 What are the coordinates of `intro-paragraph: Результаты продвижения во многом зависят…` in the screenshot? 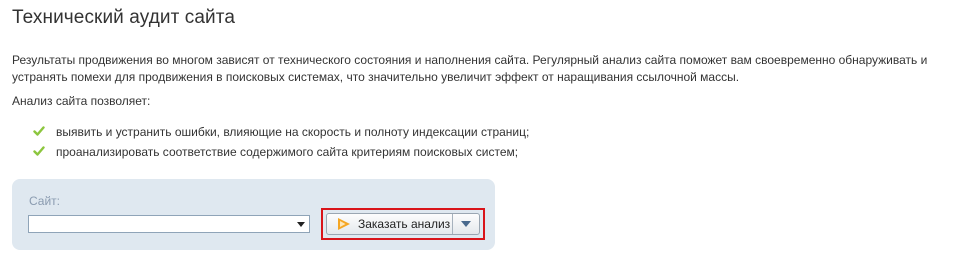 It's located at (492, 69).